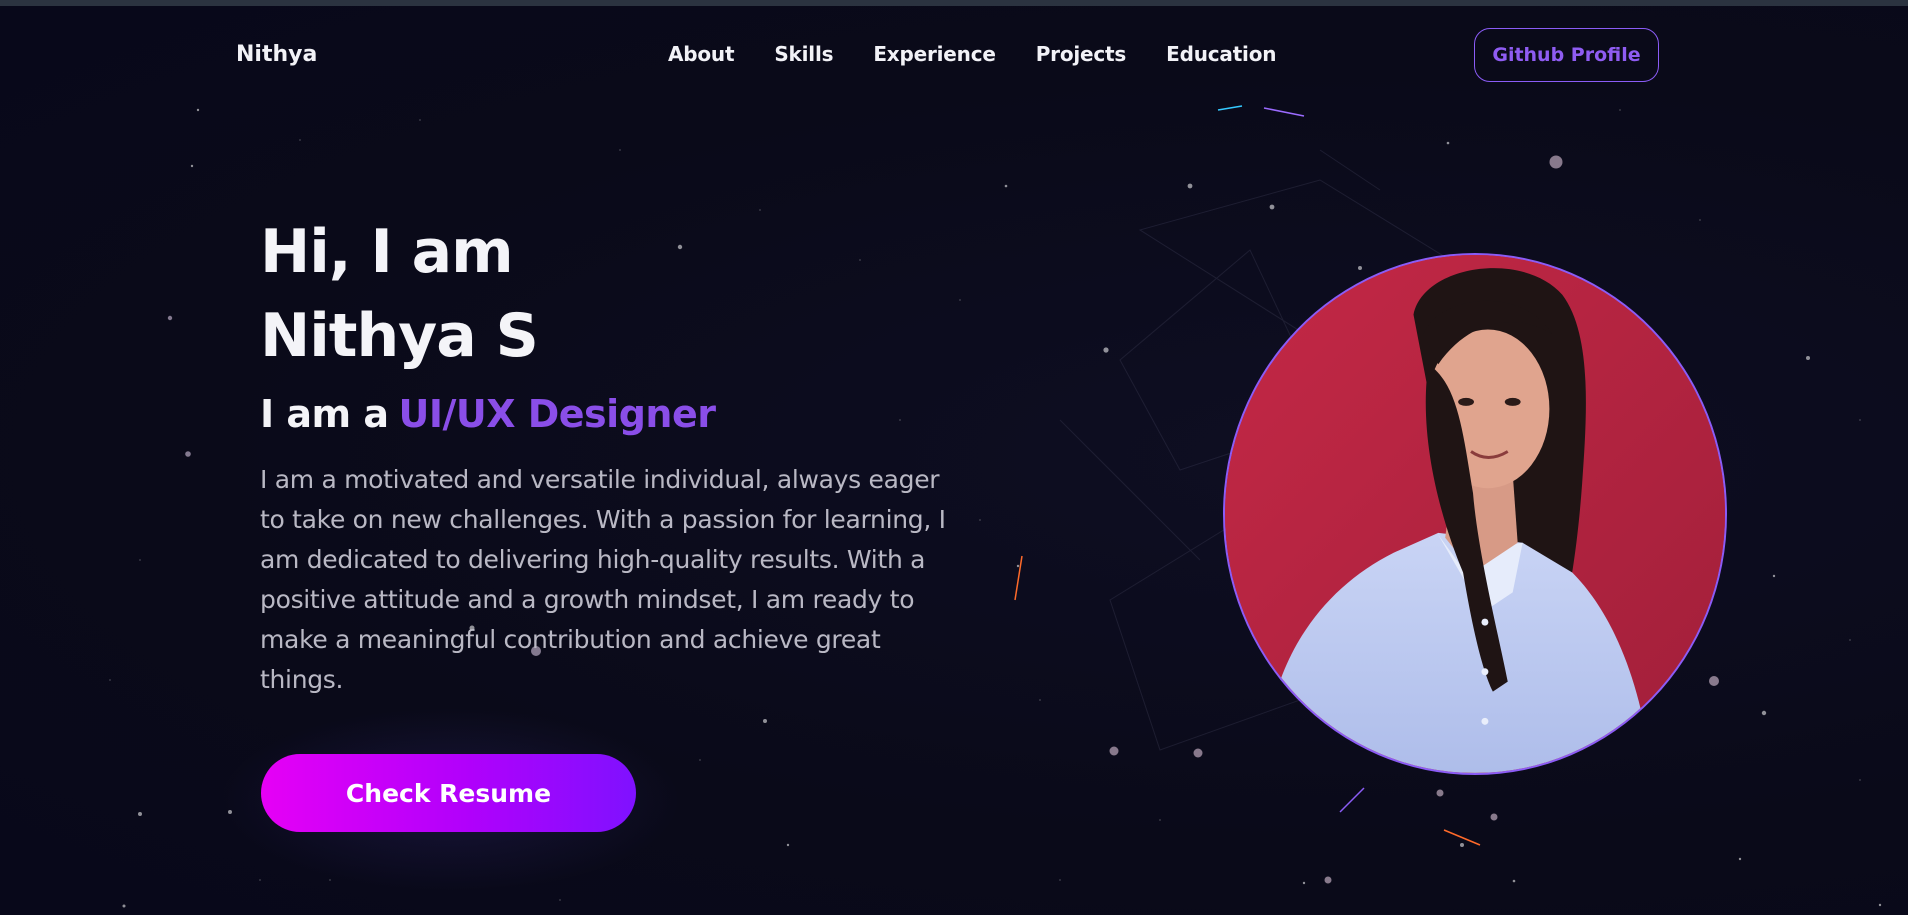 The width and height of the screenshot is (1908, 915). What do you see at coordinates (448, 793) in the screenshot?
I see `check-resume-button: Check Resume` at bounding box center [448, 793].